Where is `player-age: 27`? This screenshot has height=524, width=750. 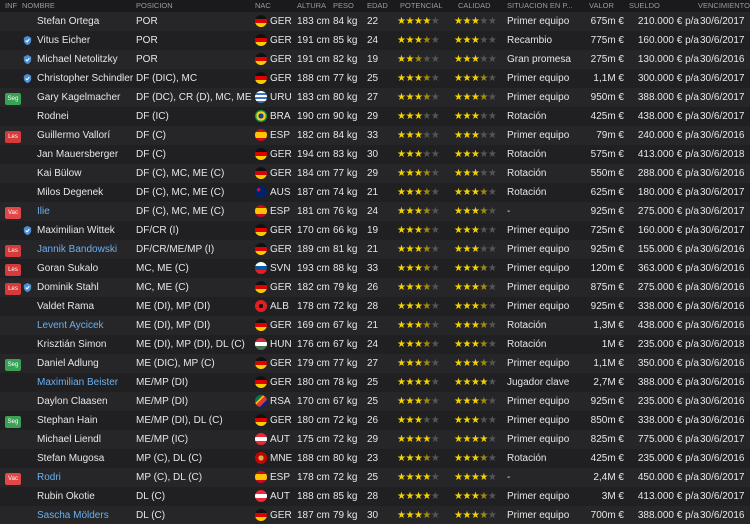 player-age: 27 is located at coordinates (373, 363).